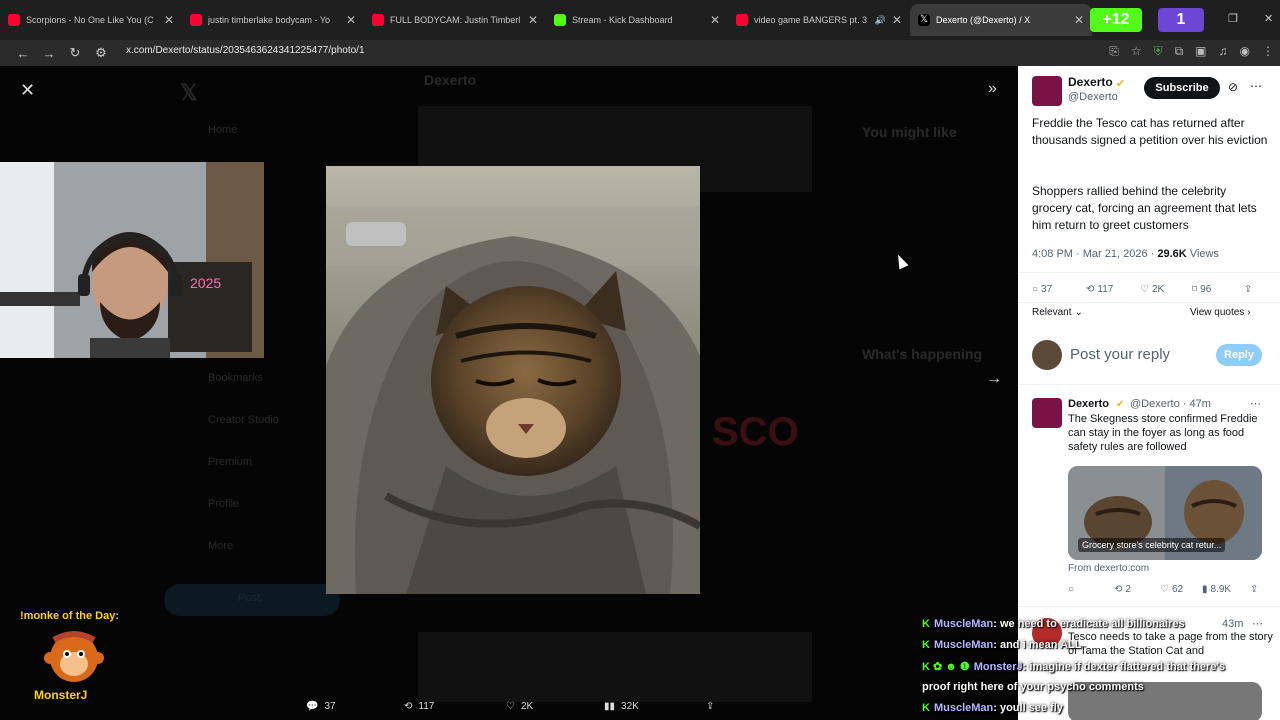  I want to click on chat-message: K MuscleMan: youll see fly, so click(992, 708).